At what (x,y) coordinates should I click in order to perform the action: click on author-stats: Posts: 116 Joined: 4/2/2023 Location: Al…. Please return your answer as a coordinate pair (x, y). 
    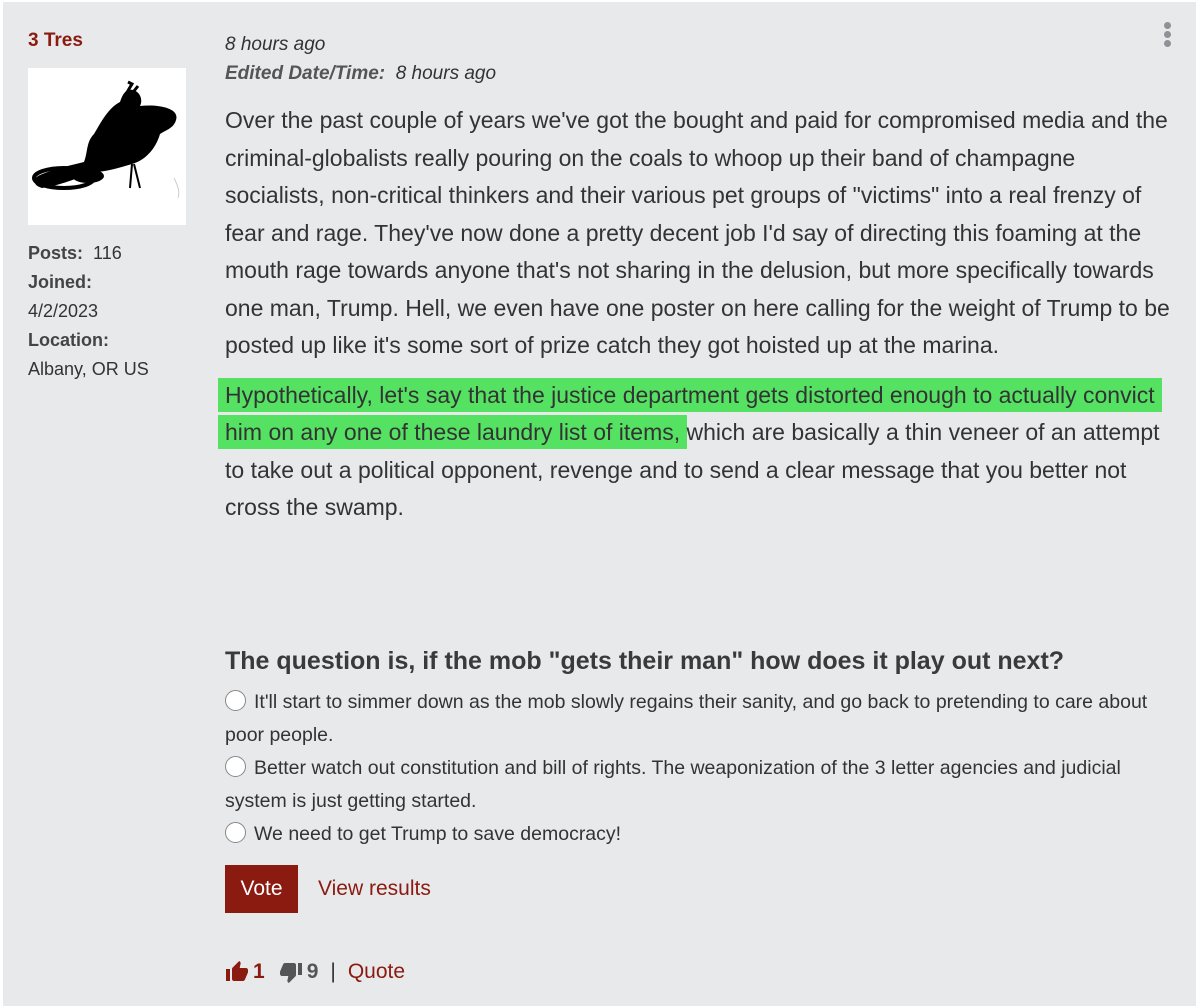
    Looking at the image, I should click on (113, 311).